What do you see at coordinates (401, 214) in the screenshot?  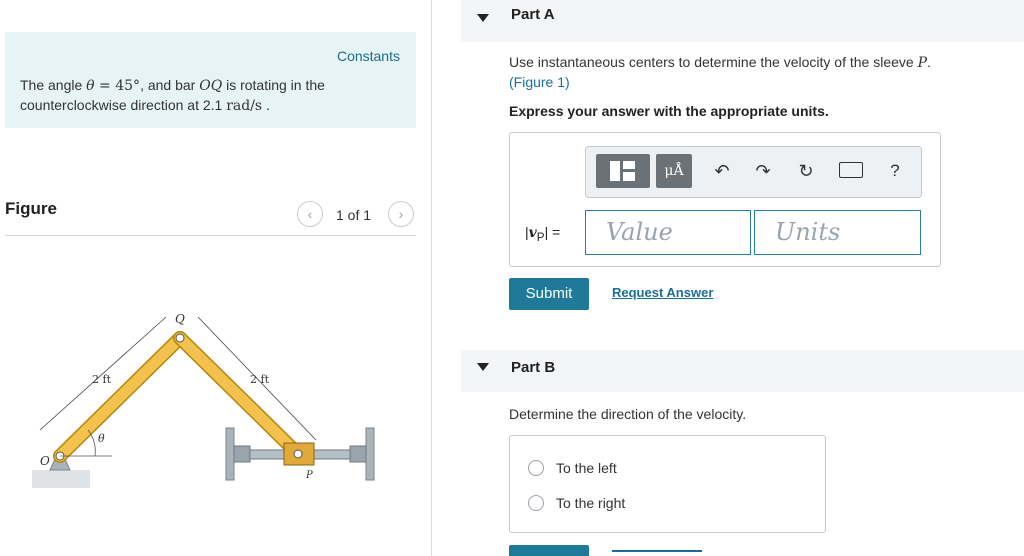 I see `chevron-right-icon: ›` at bounding box center [401, 214].